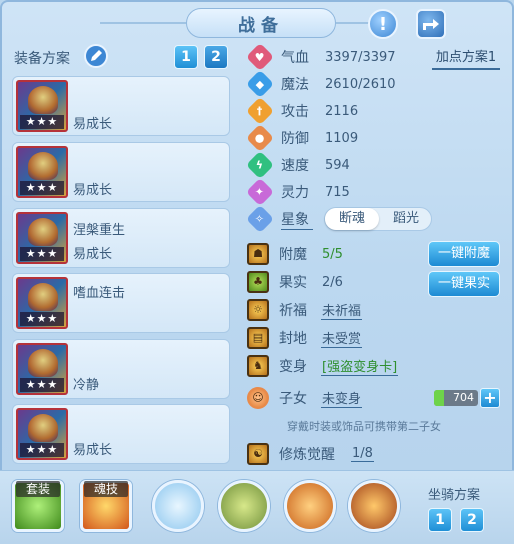  What do you see at coordinates (472, 520) in the screenshot?
I see `mount-tab-2: 2` at bounding box center [472, 520].